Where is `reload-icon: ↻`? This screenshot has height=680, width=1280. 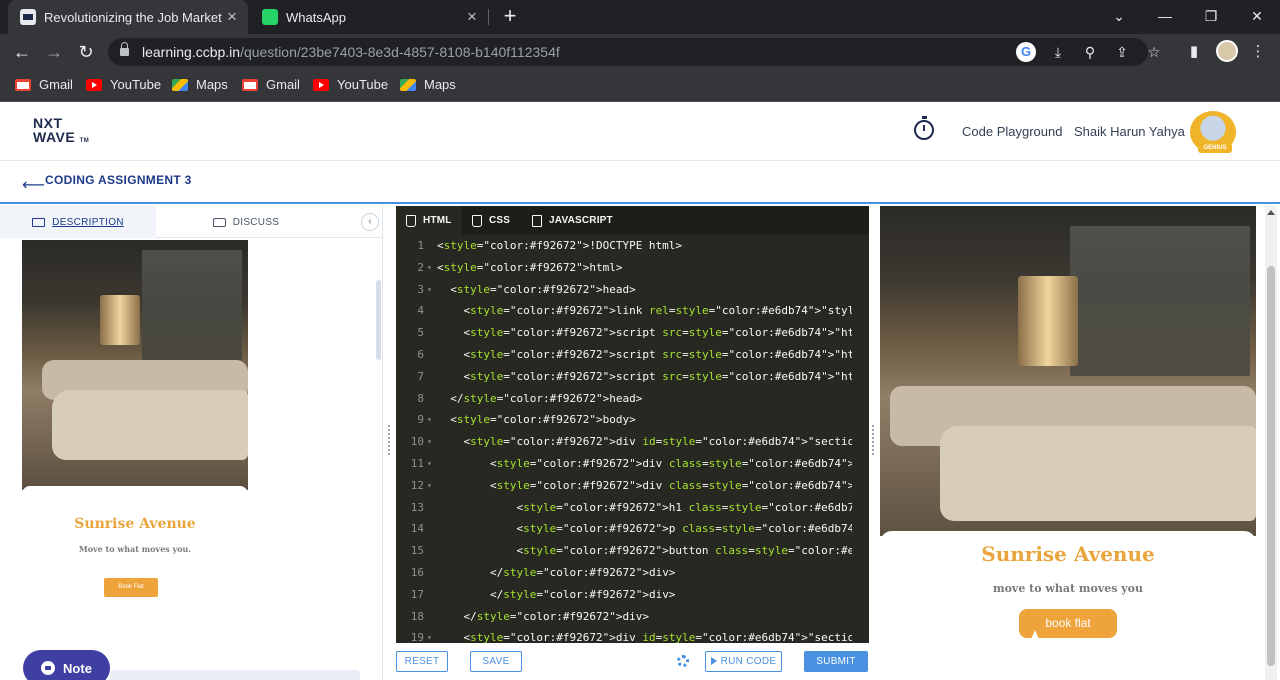
reload-icon: ↻ is located at coordinates (86, 52).